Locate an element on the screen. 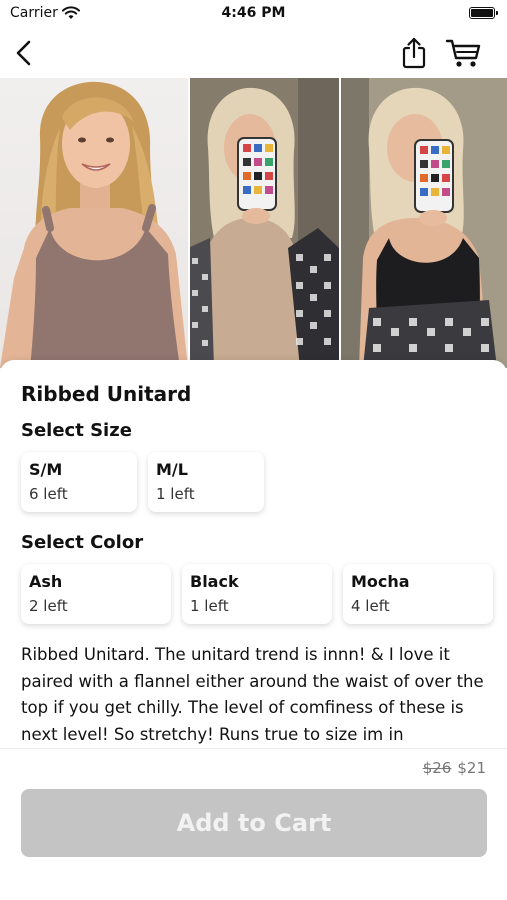 The width and height of the screenshot is (507, 900). model-photo-illustration is located at coordinates (94, 224).